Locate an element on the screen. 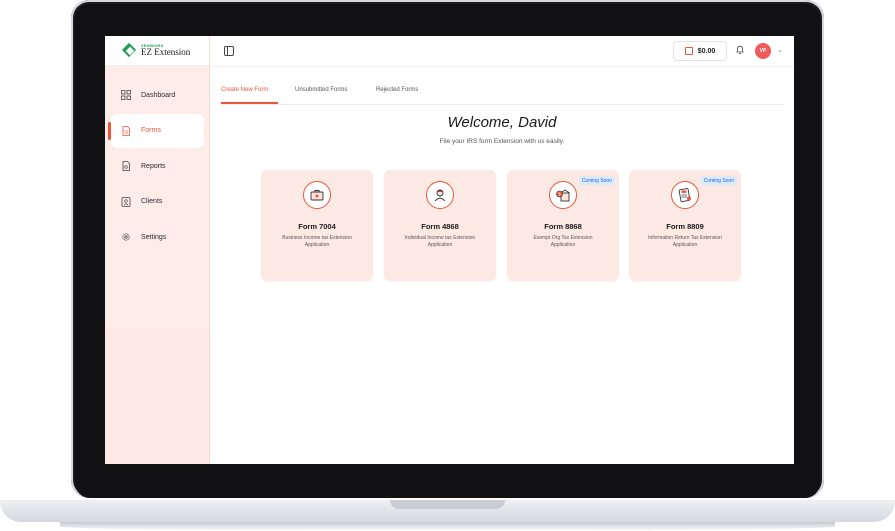  active-tab-underline is located at coordinates (249, 103).